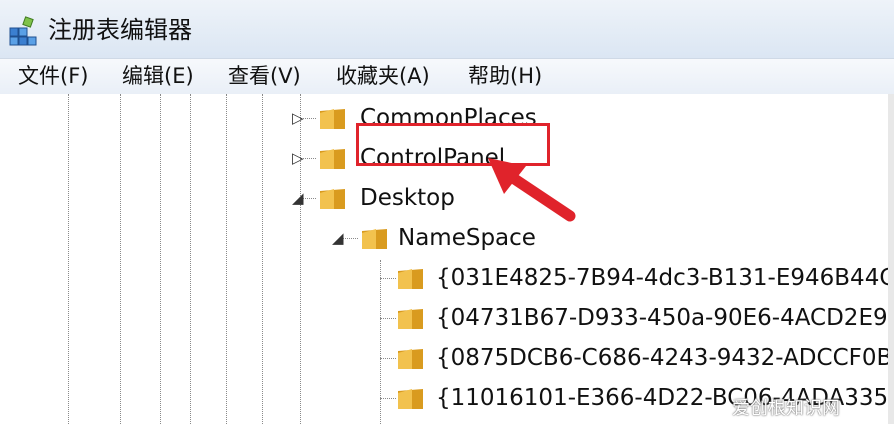  Describe the element at coordinates (532, 190) in the screenshot. I see `annotation-arrow-icon` at that location.